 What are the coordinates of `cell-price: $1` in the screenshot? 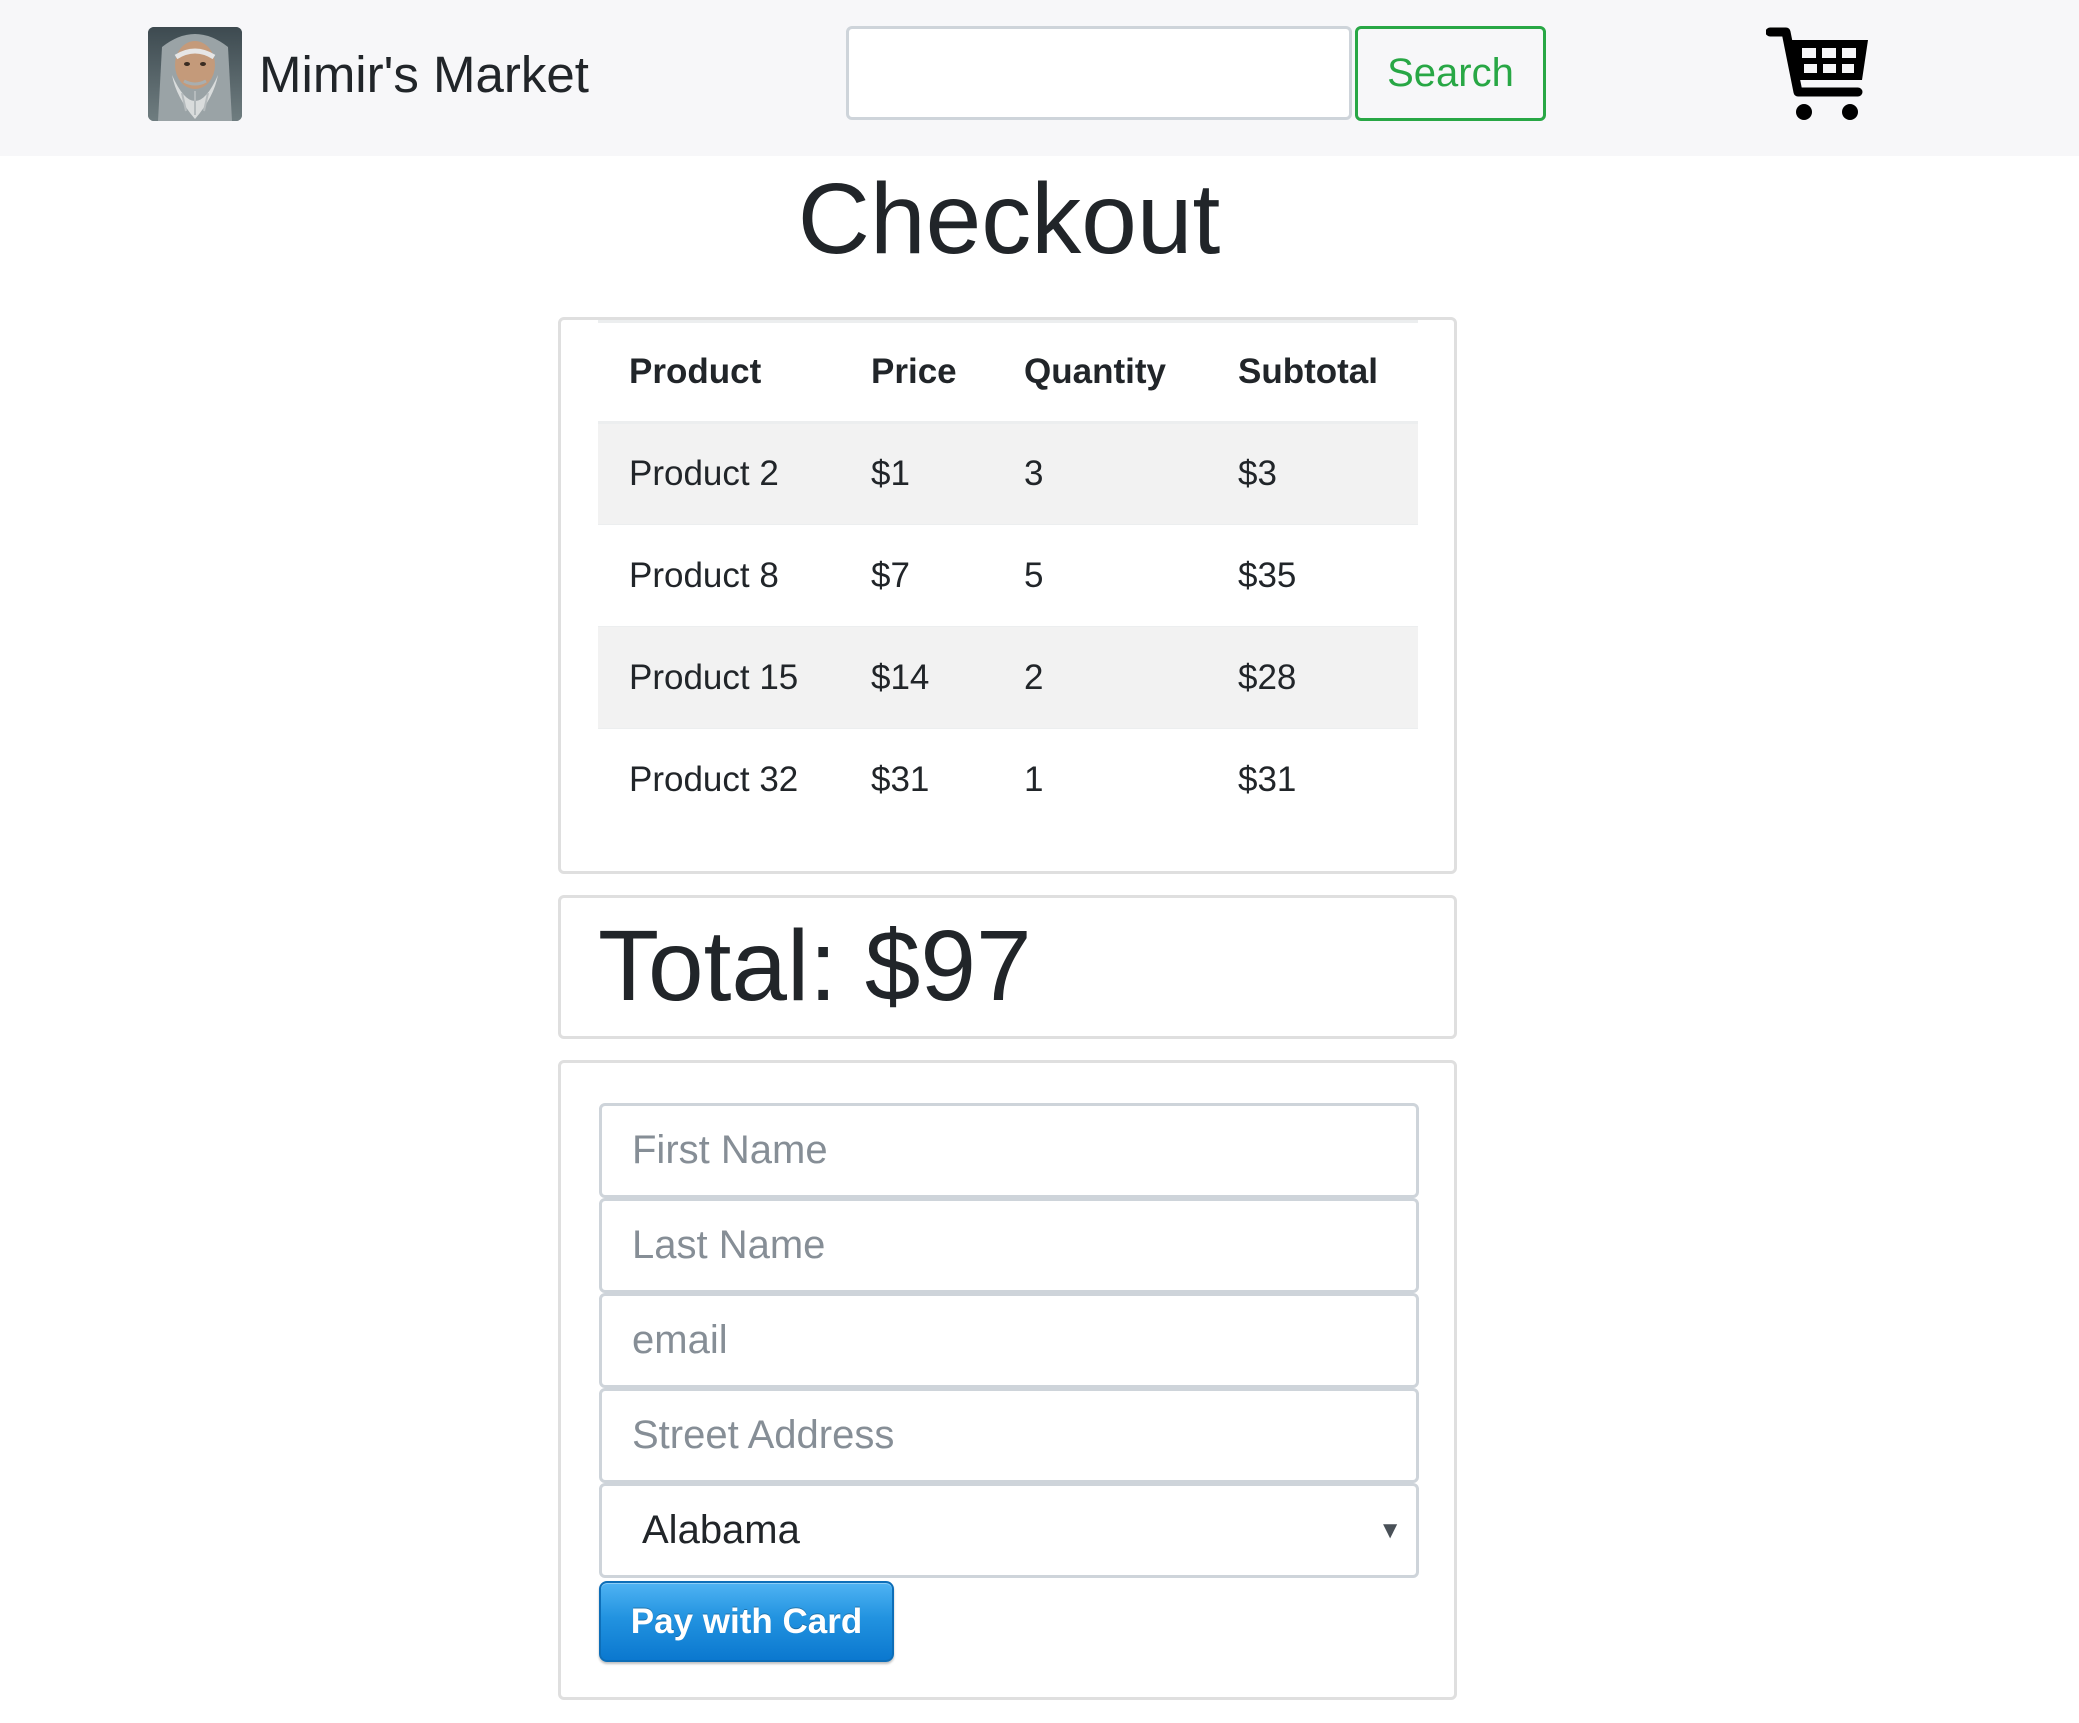 It's located at (916, 473).